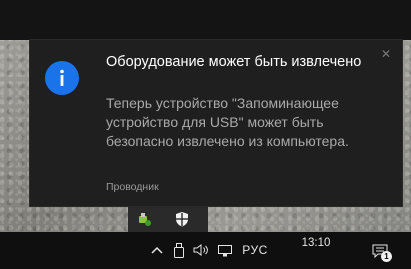  Describe the element at coordinates (179, 250) in the screenshot. I see `usb-drive-icon` at that location.